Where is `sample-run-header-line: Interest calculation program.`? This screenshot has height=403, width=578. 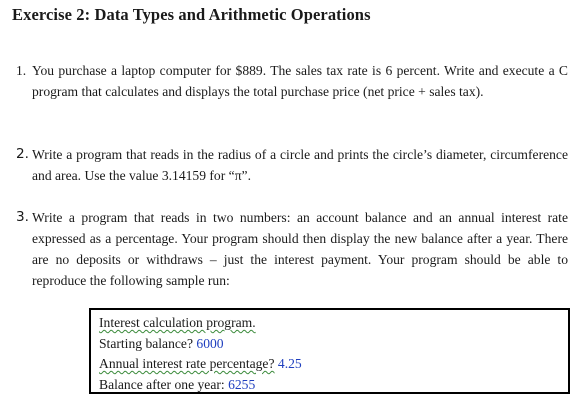
sample-run-header-line: Interest calculation program. is located at coordinates (329, 323).